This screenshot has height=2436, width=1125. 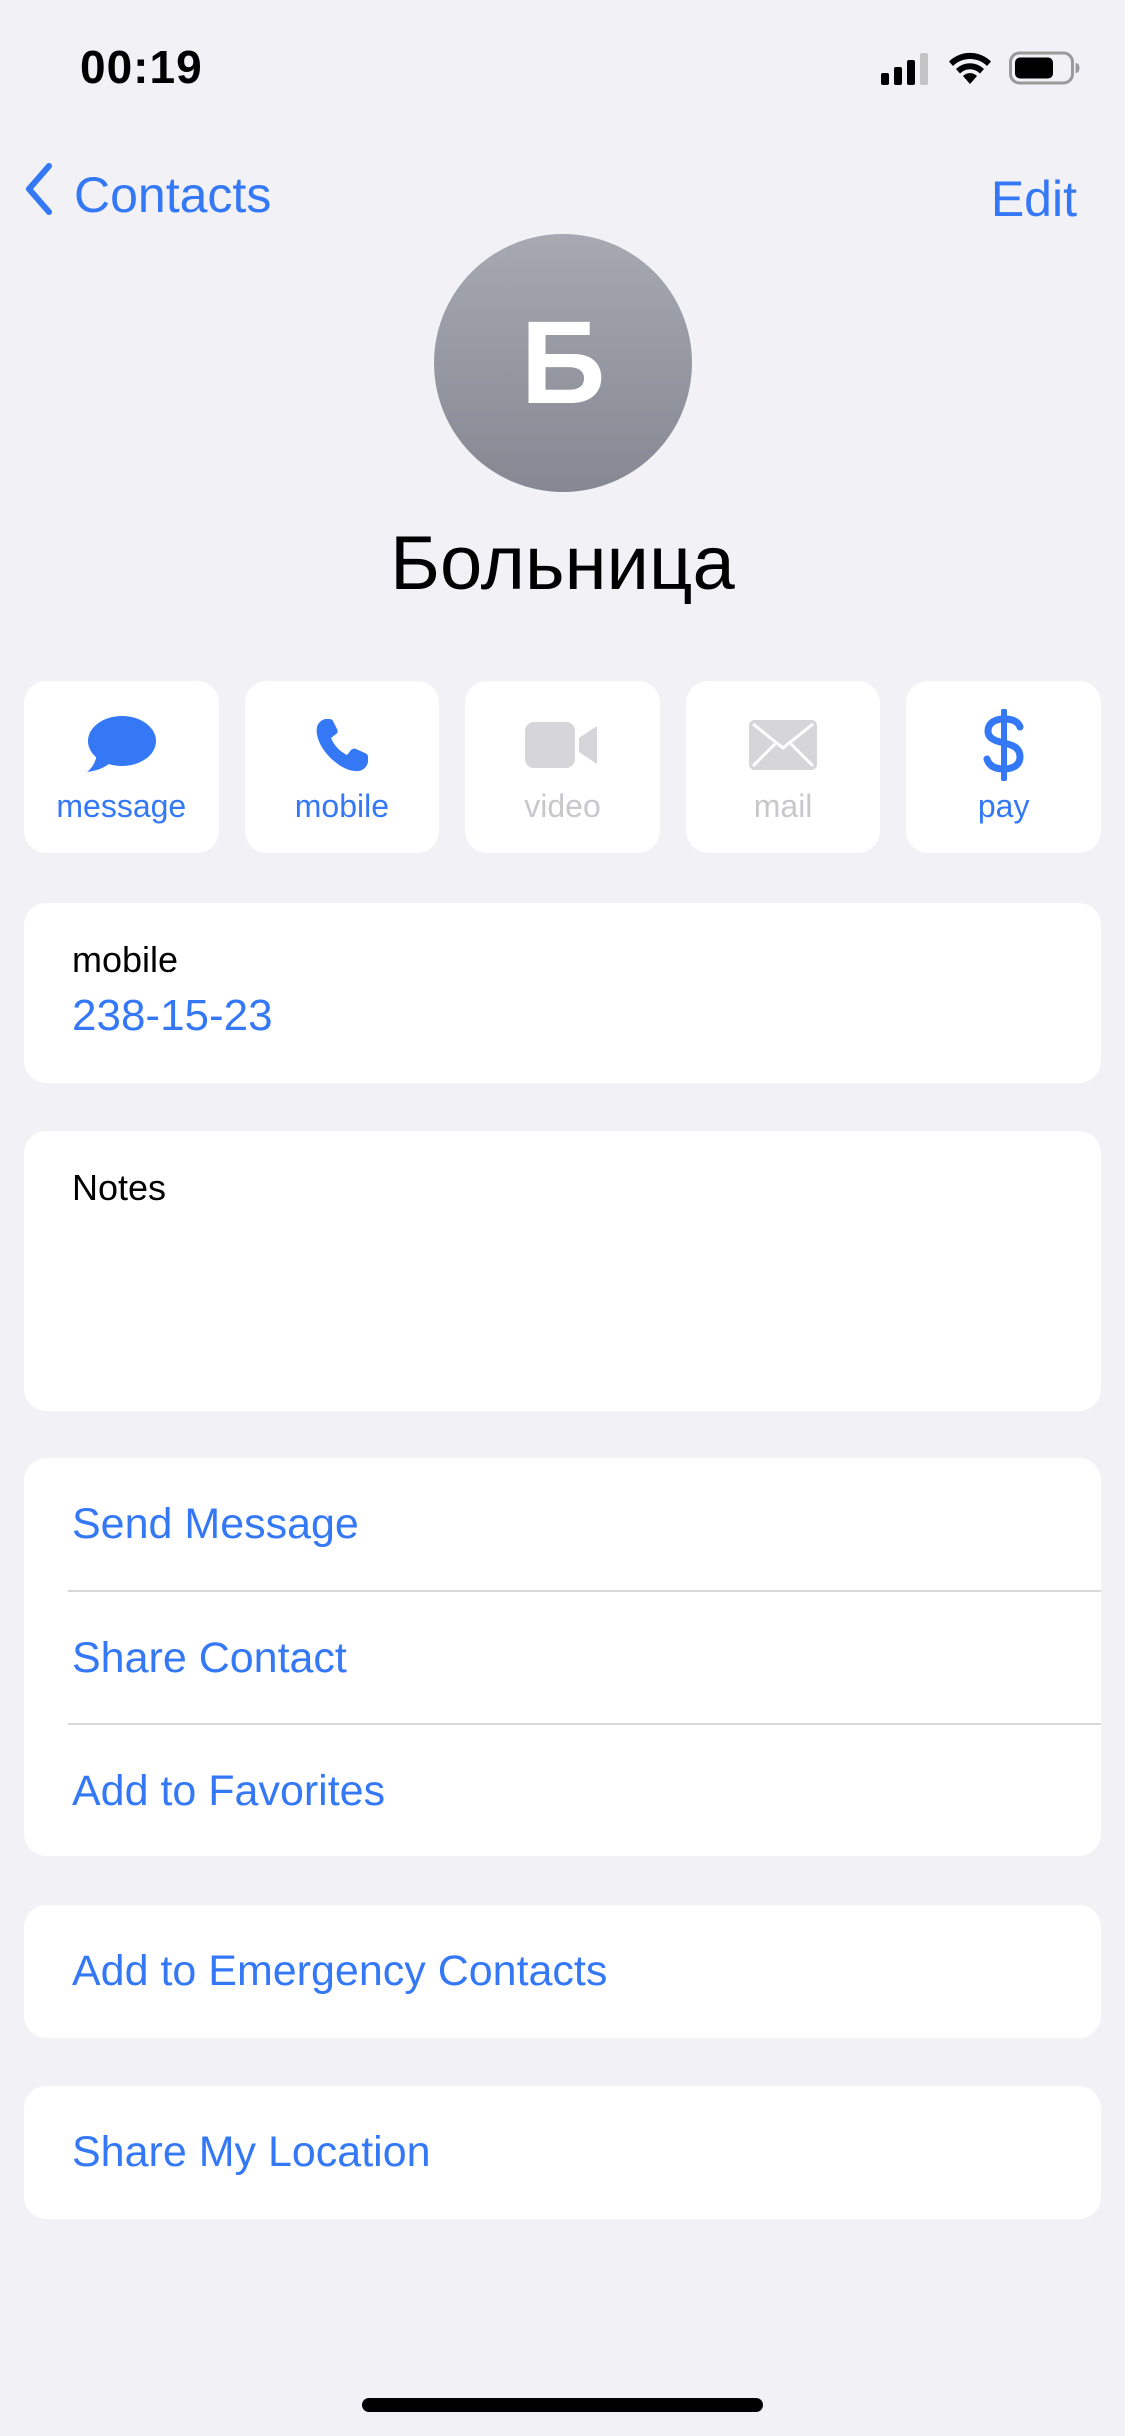 I want to click on phone-card: mobile 238-15-23, so click(x=562, y=993).